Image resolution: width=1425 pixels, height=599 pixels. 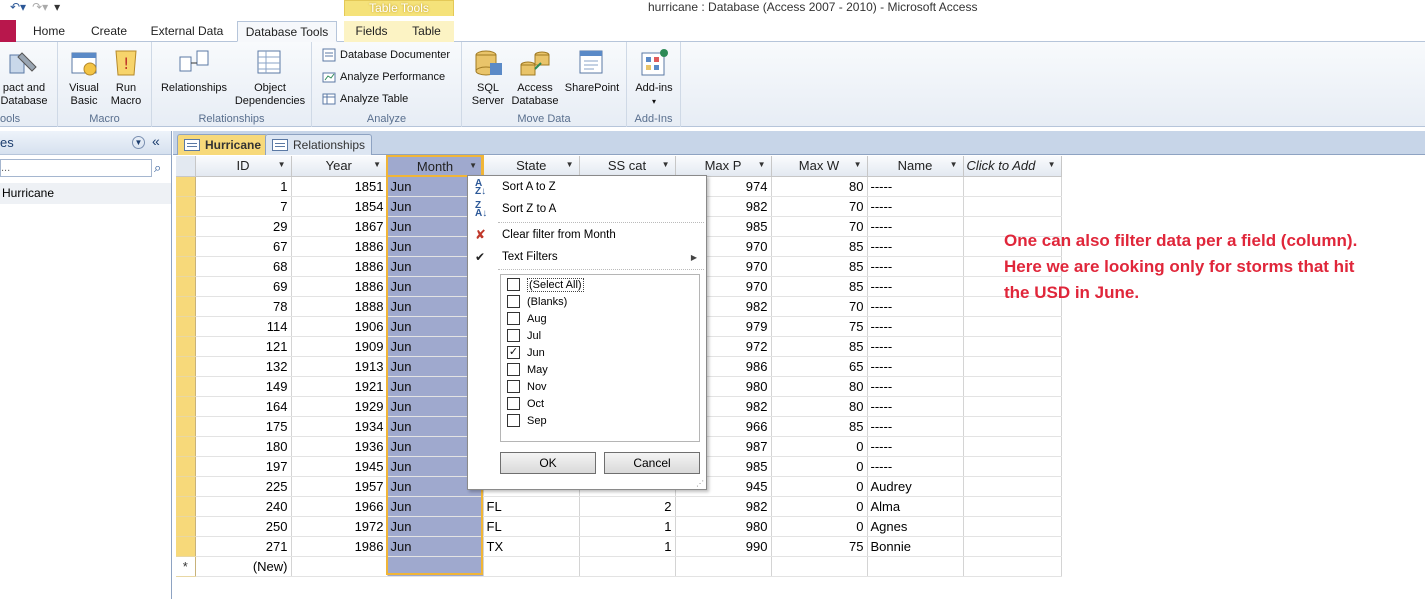 What do you see at coordinates (545, 284) in the screenshot?
I see `filter-option: (Select All)` at bounding box center [545, 284].